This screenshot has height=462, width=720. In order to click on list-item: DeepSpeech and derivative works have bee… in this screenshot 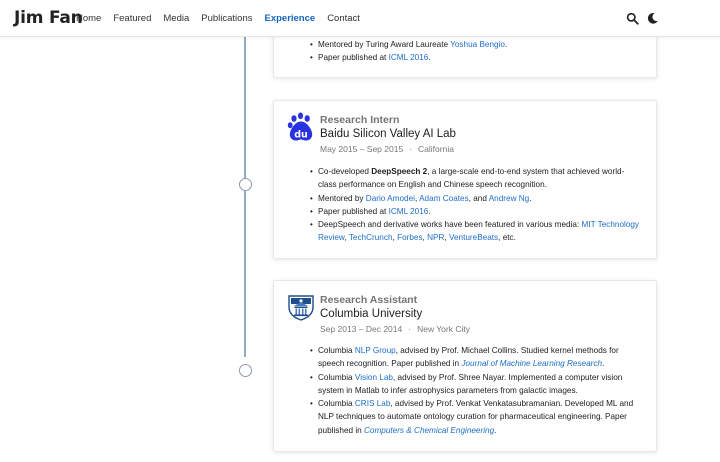, I will do `click(475, 231)`.